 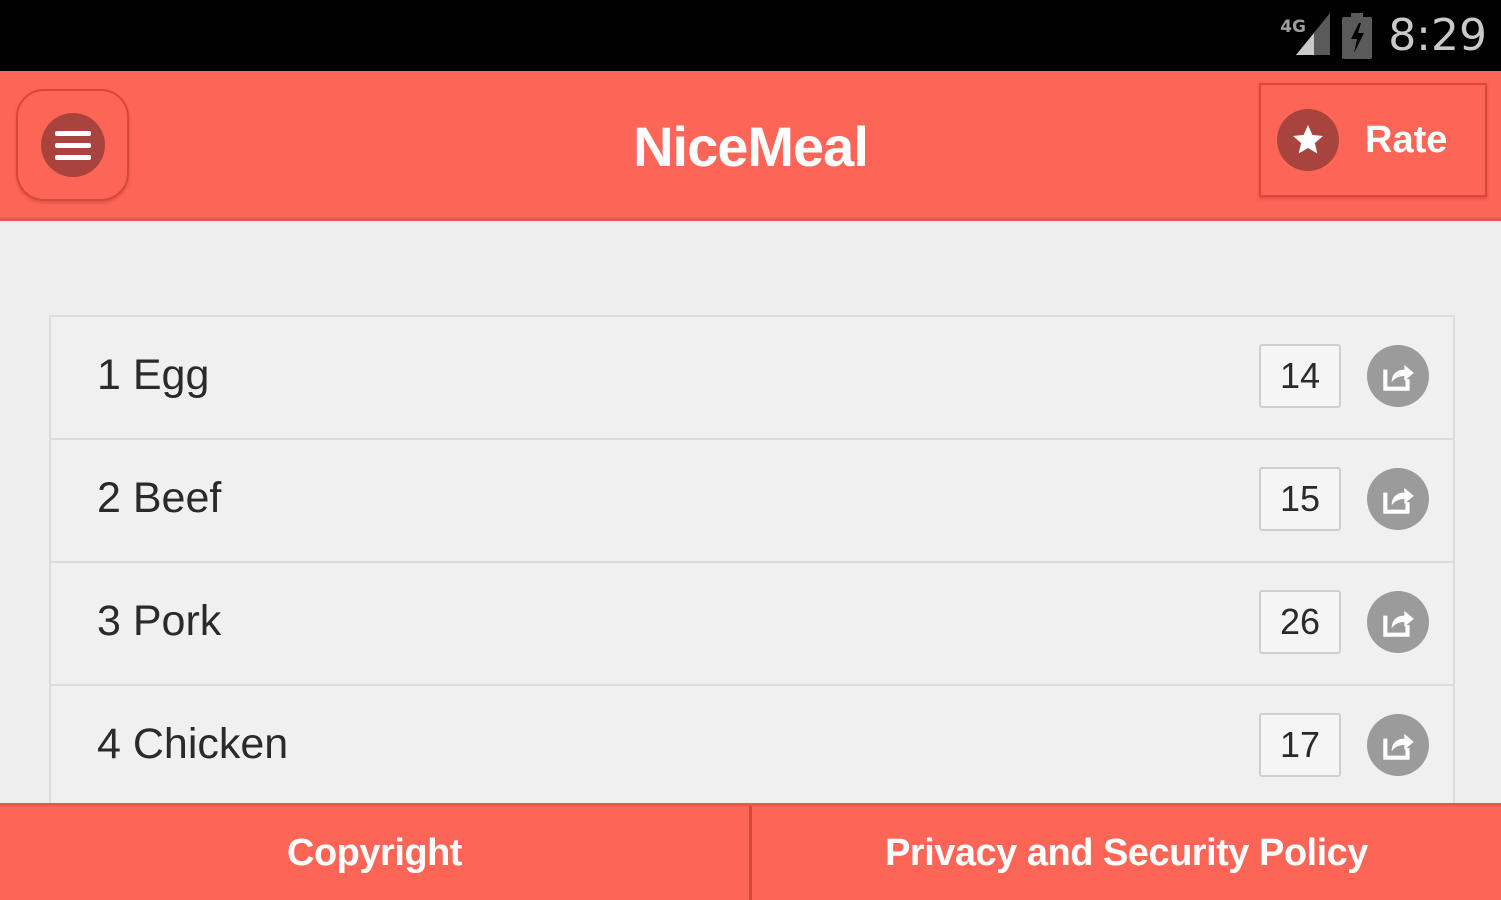 What do you see at coordinates (1406, 139) in the screenshot?
I see `rate-label: Rate` at bounding box center [1406, 139].